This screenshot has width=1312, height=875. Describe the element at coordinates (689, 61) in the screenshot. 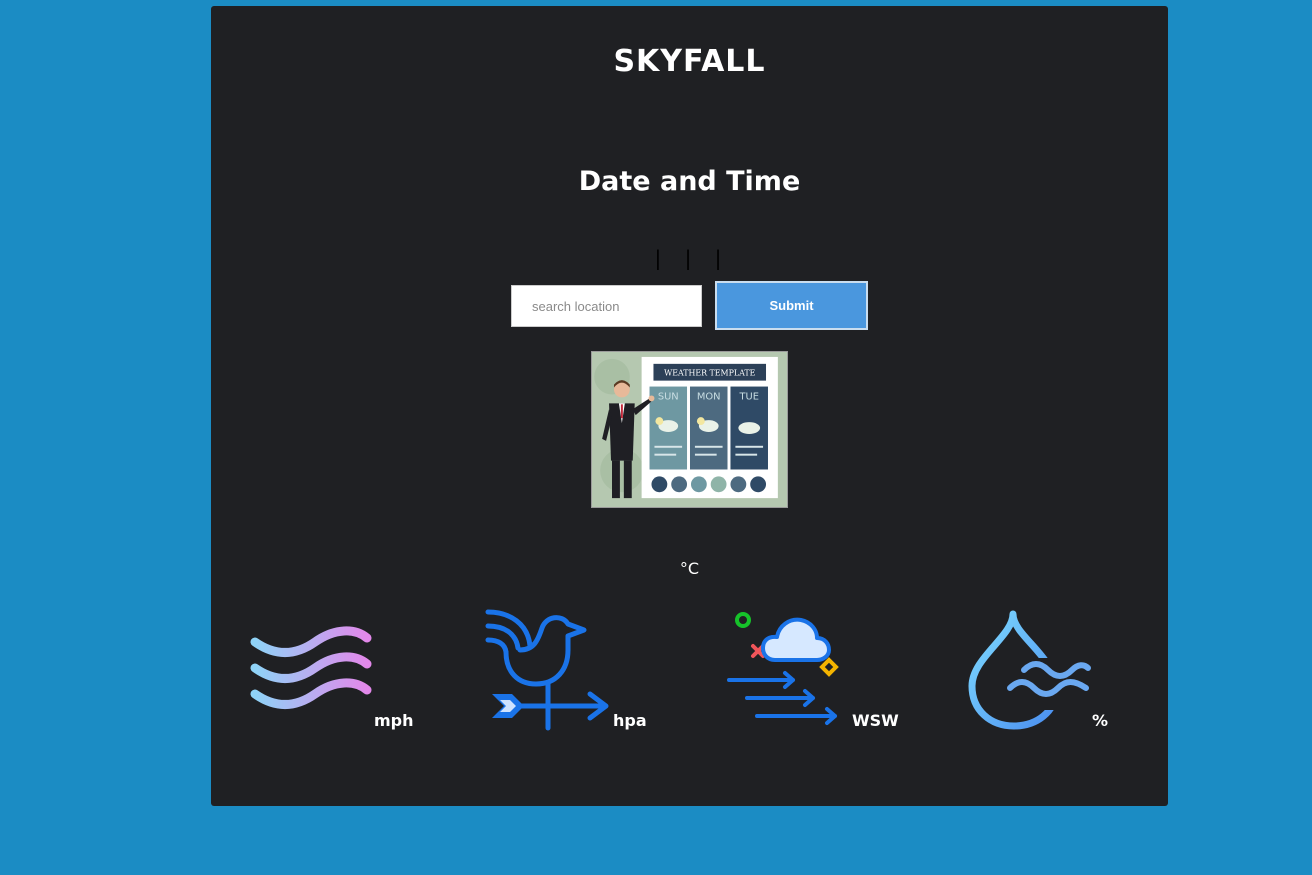

I see `app-title: SKYFALL` at that location.